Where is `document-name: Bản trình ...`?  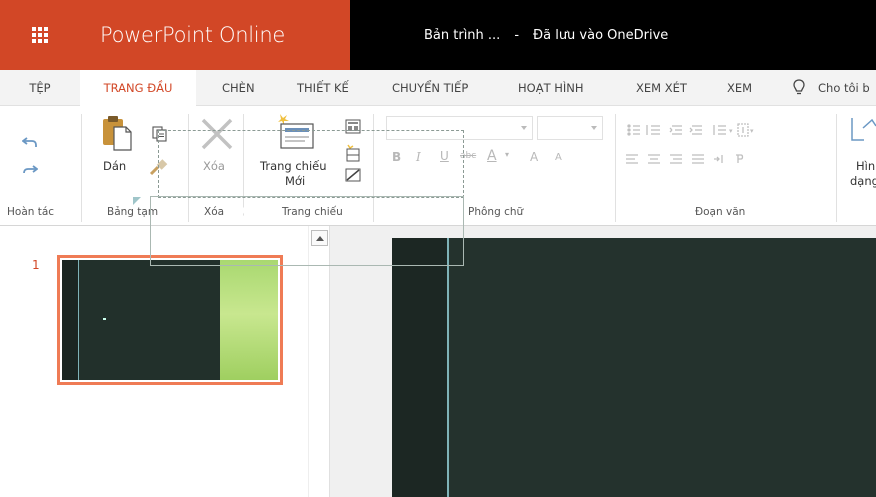 document-name: Bản trình ... is located at coordinates (462, 35).